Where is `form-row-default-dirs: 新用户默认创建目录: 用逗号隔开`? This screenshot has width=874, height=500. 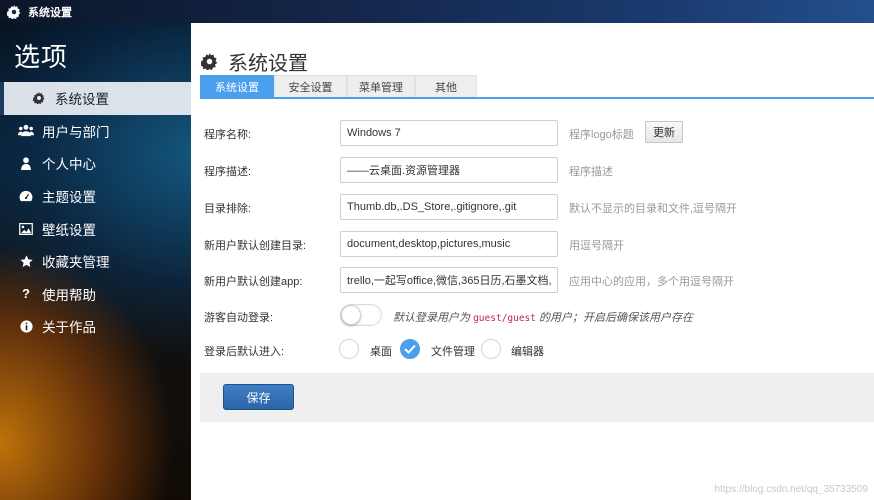 form-row-default-dirs: 新用户默认创建目录: 用逗号隔开 is located at coordinates (532, 244).